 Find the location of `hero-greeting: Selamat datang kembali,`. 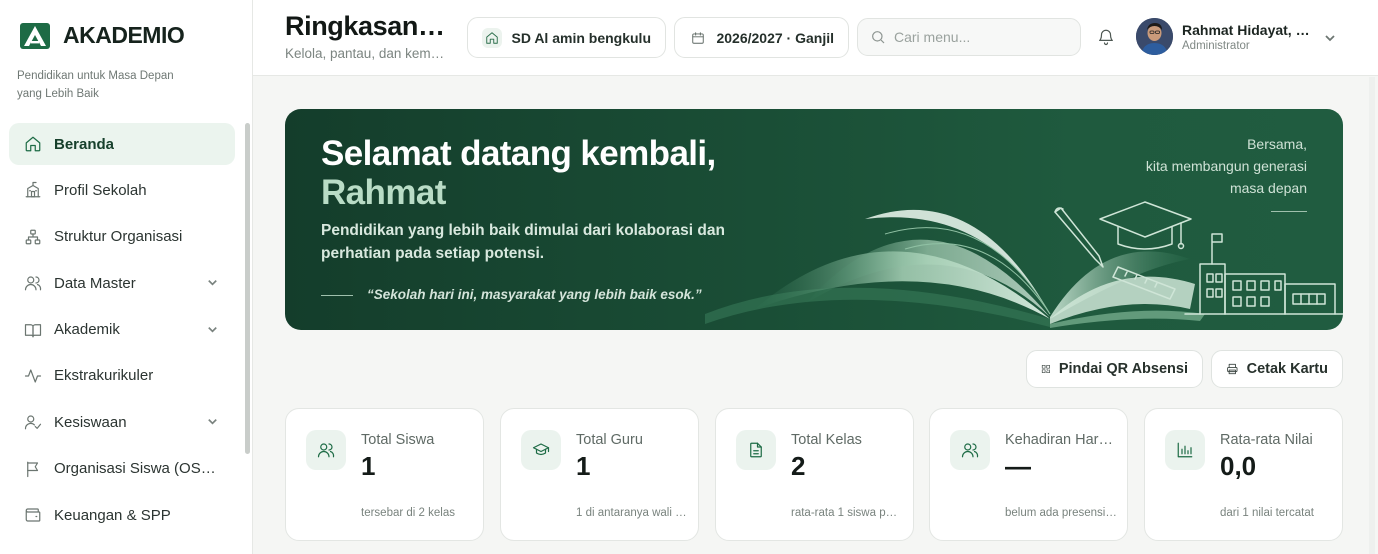

hero-greeting: Selamat datang kembali, is located at coordinates (518, 153).